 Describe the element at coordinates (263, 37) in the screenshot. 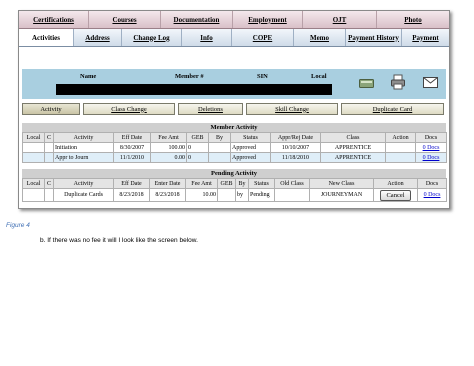

I see `tab-cope: COPE` at that location.